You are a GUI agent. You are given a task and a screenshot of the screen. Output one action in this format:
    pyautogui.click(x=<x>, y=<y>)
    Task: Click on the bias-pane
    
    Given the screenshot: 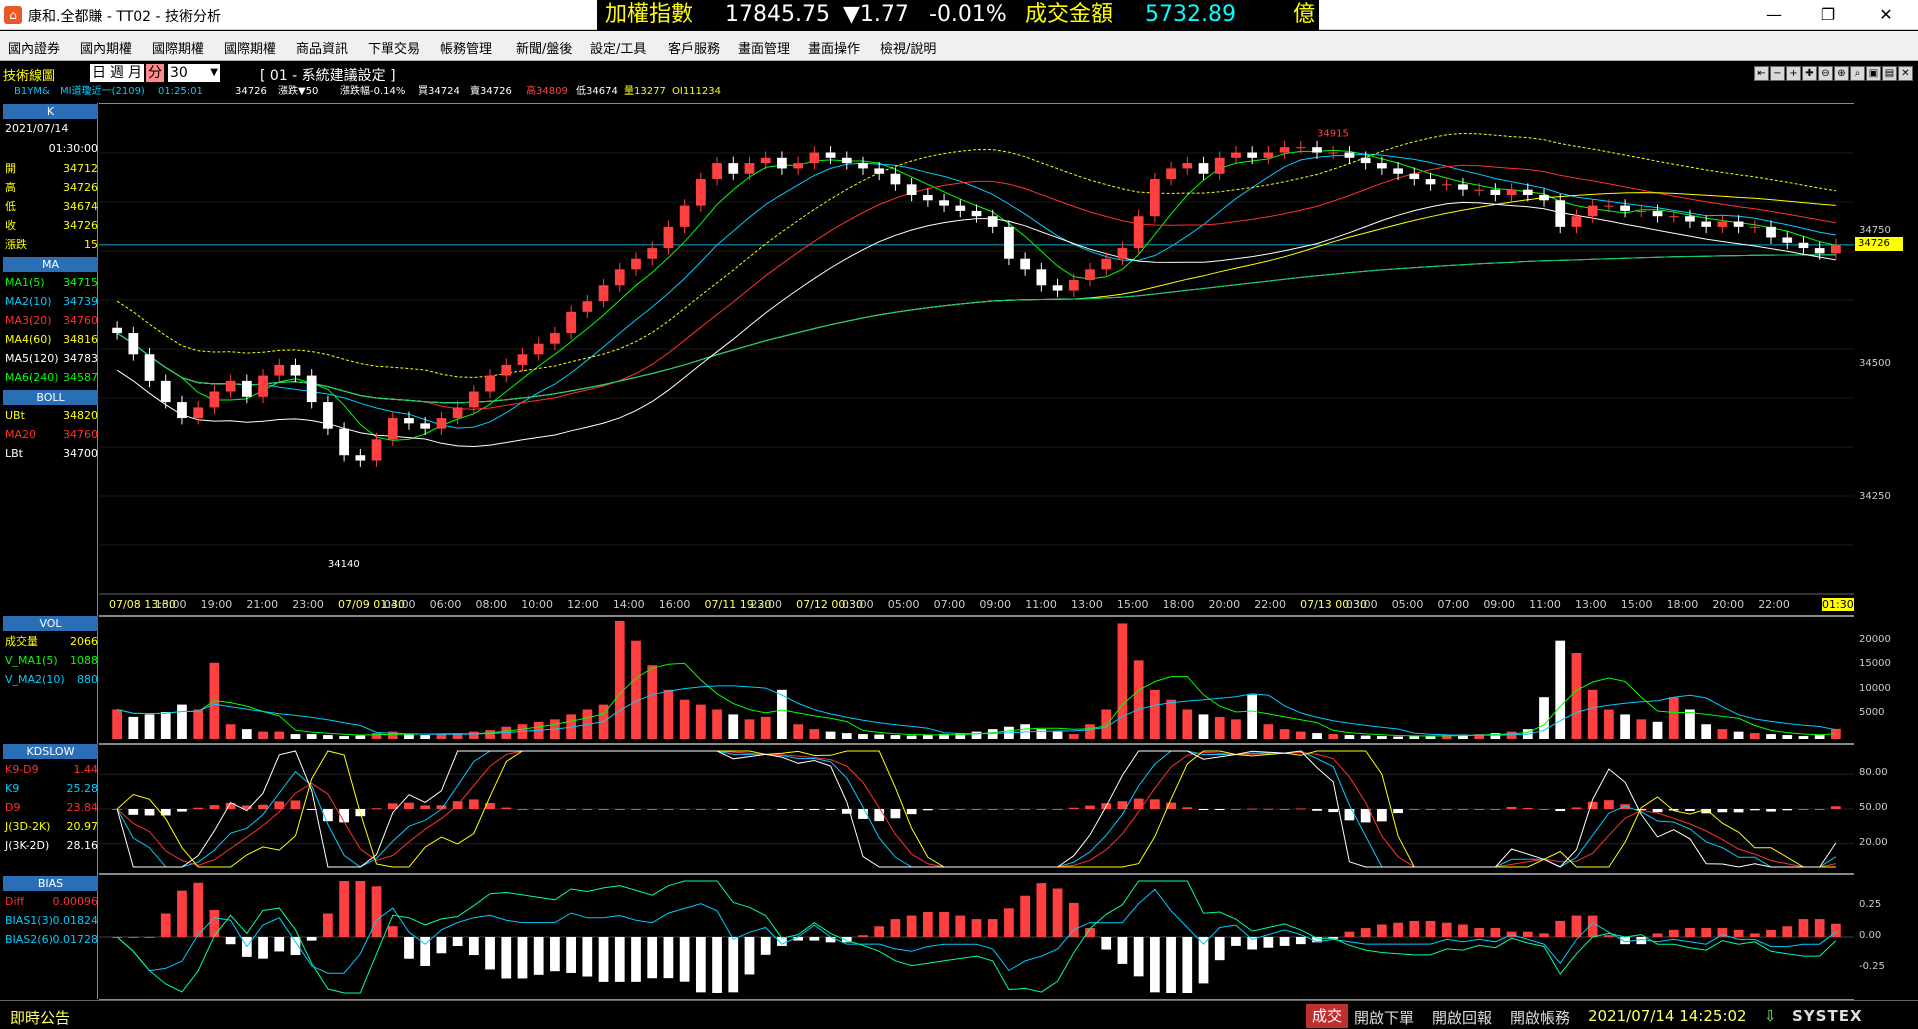 What is the action you would take?
    pyautogui.click(x=976, y=937)
    